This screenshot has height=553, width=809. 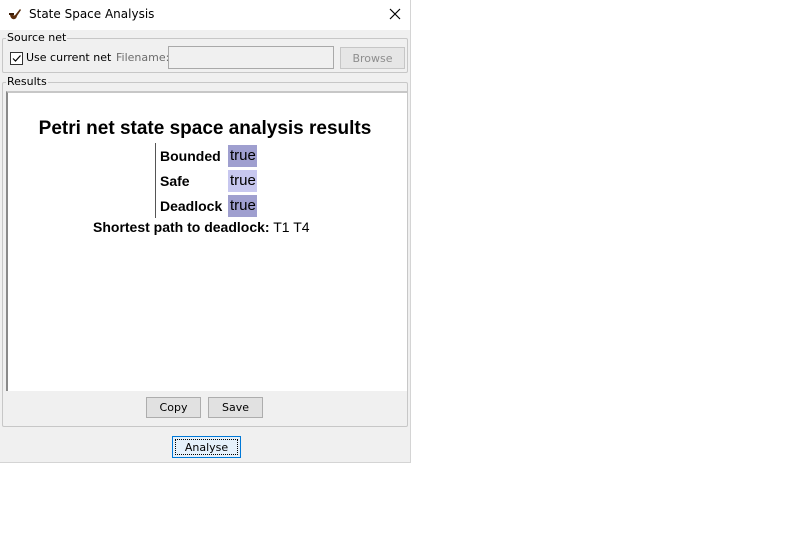 I want to click on use-current-net-checkbox, so click(x=16, y=58).